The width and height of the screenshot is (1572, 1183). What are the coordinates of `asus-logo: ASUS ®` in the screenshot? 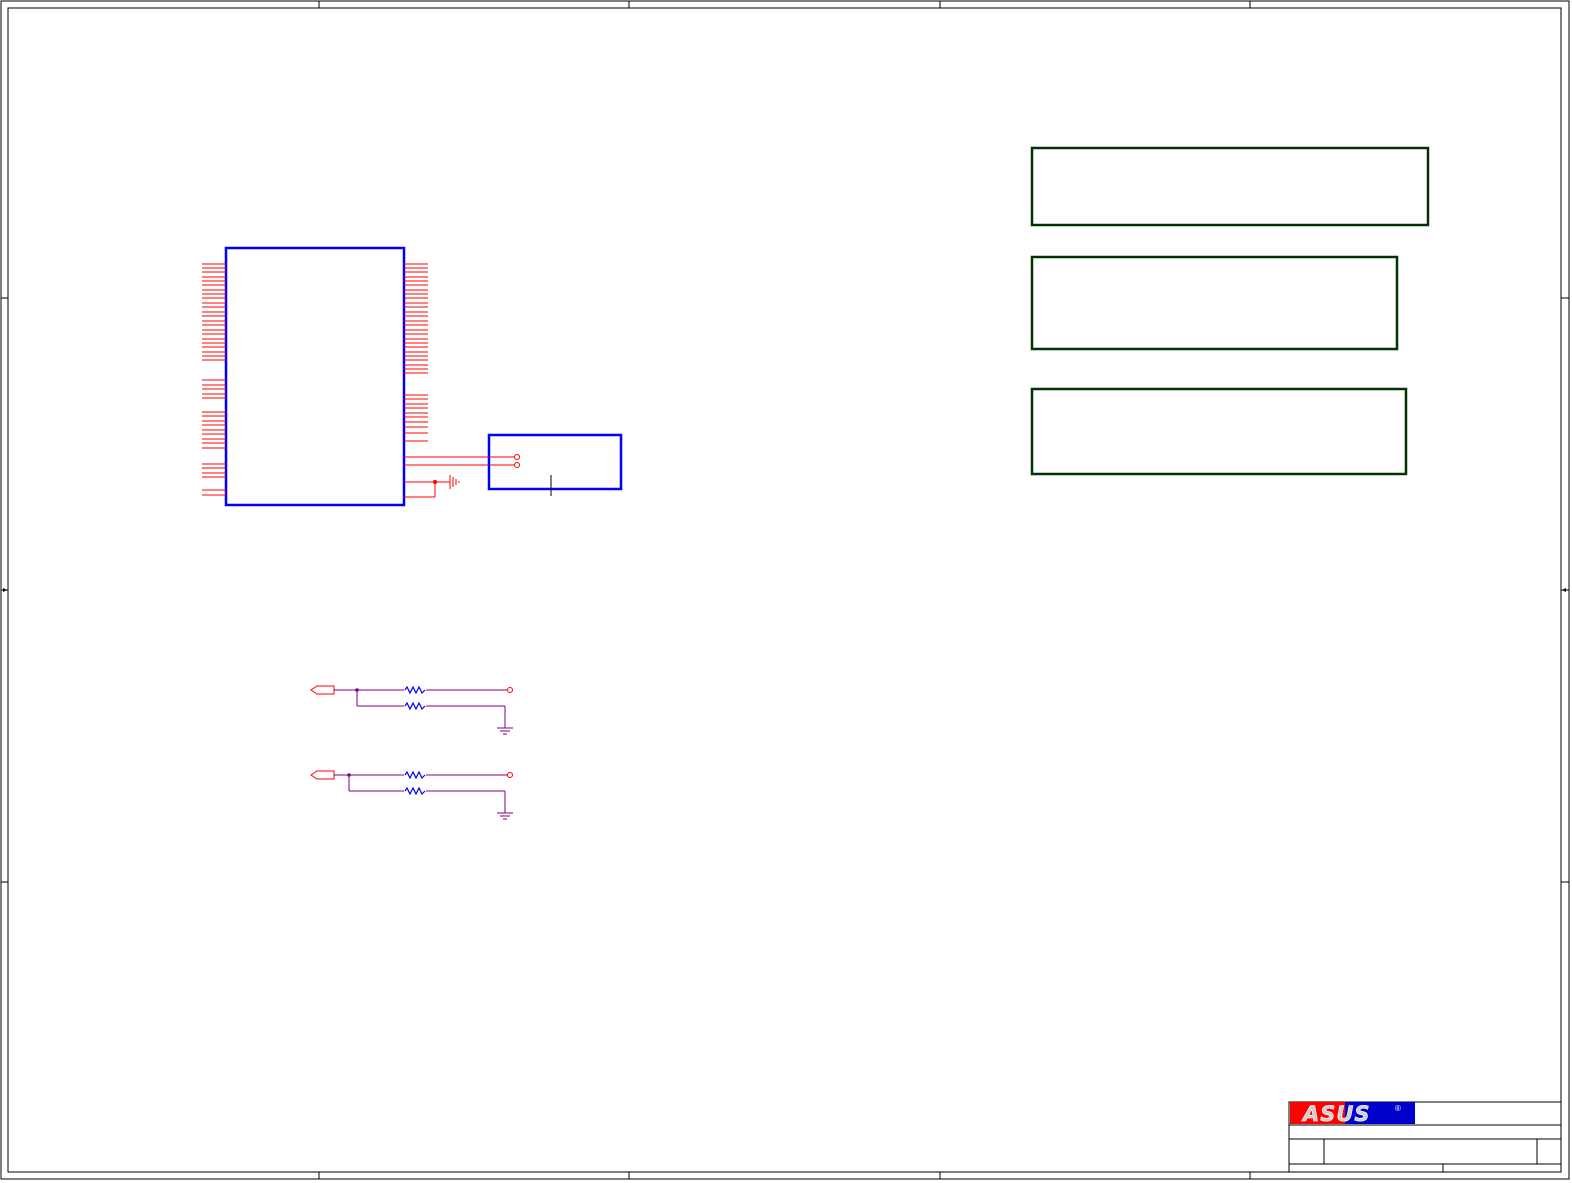 It's located at (1352, 1114).